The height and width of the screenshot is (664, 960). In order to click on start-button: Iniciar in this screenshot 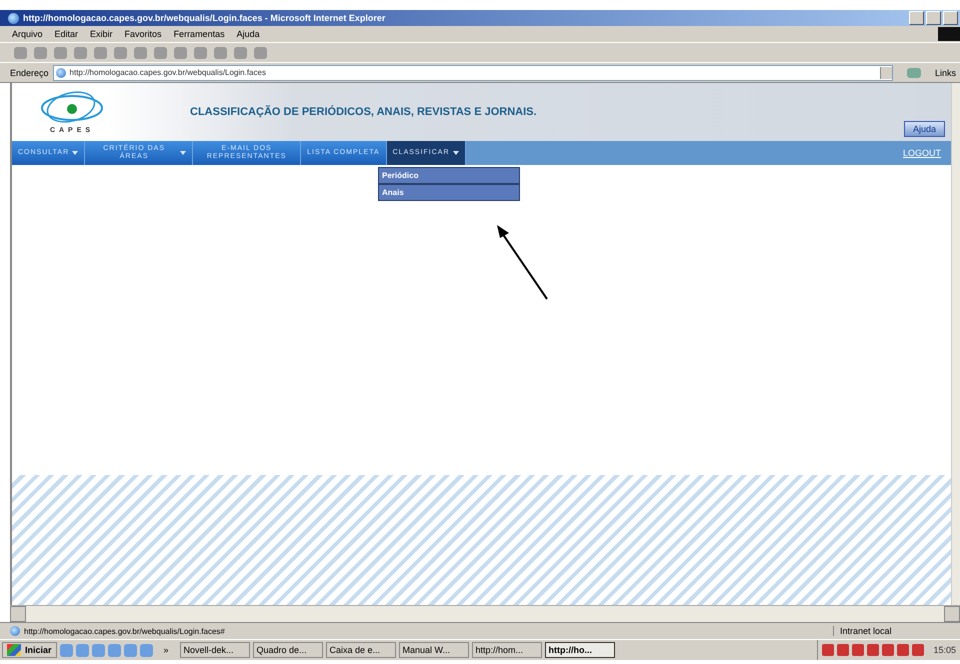, I will do `click(29, 650)`.